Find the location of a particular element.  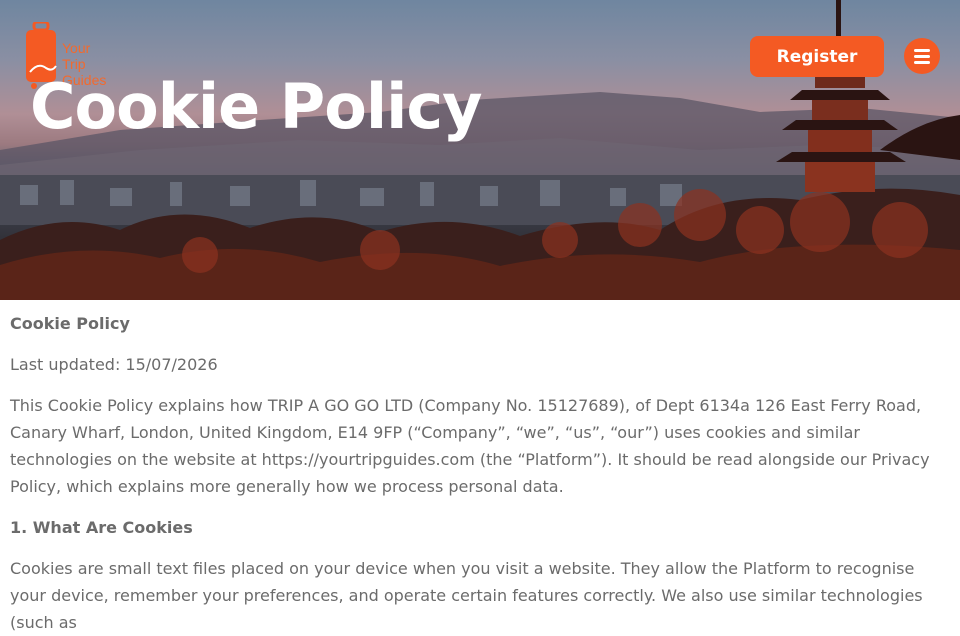

menu-button is located at coordinates (922, 56).